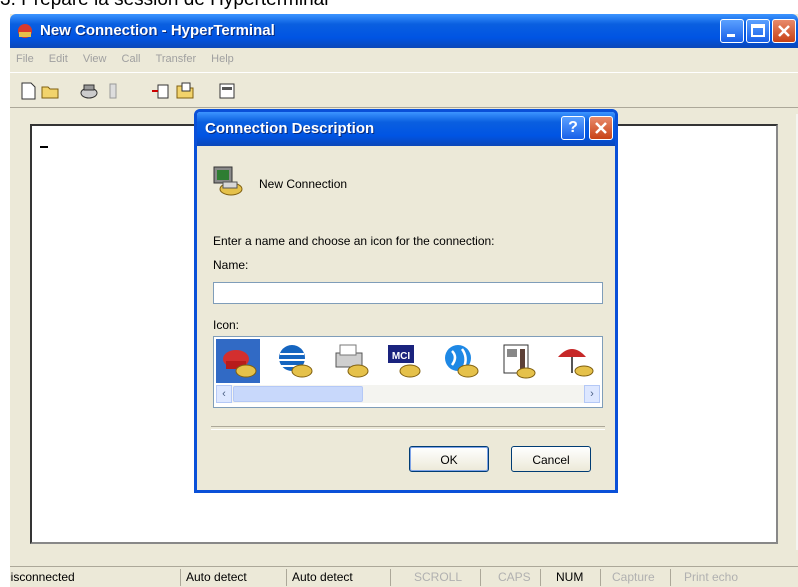 The image size is (798, 587). Describe the element at coordinates (25, 59) in the screenshot. I see `menu-file: File` at that location.